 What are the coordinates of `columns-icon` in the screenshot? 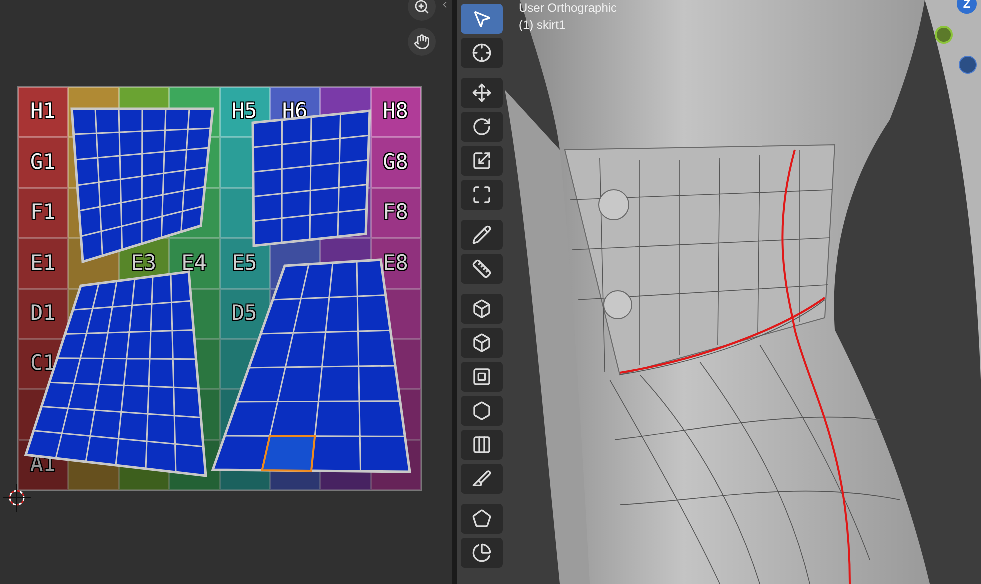 It's located at (482, 445).